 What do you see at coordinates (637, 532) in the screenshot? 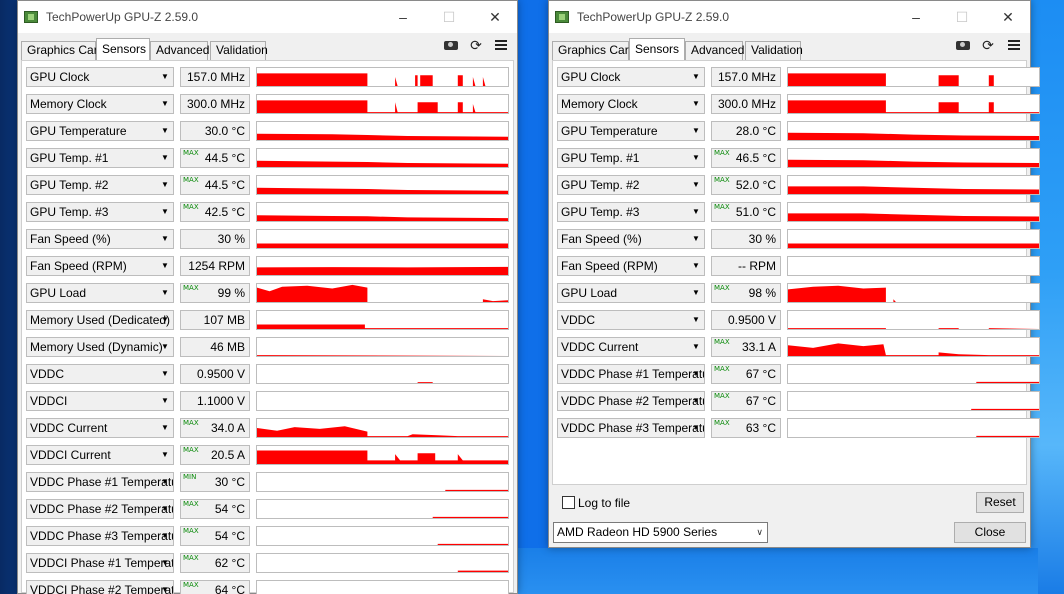
I see `device-select-value: AMD Radeon HD 5900 Series` at bounding box center [637, 532].